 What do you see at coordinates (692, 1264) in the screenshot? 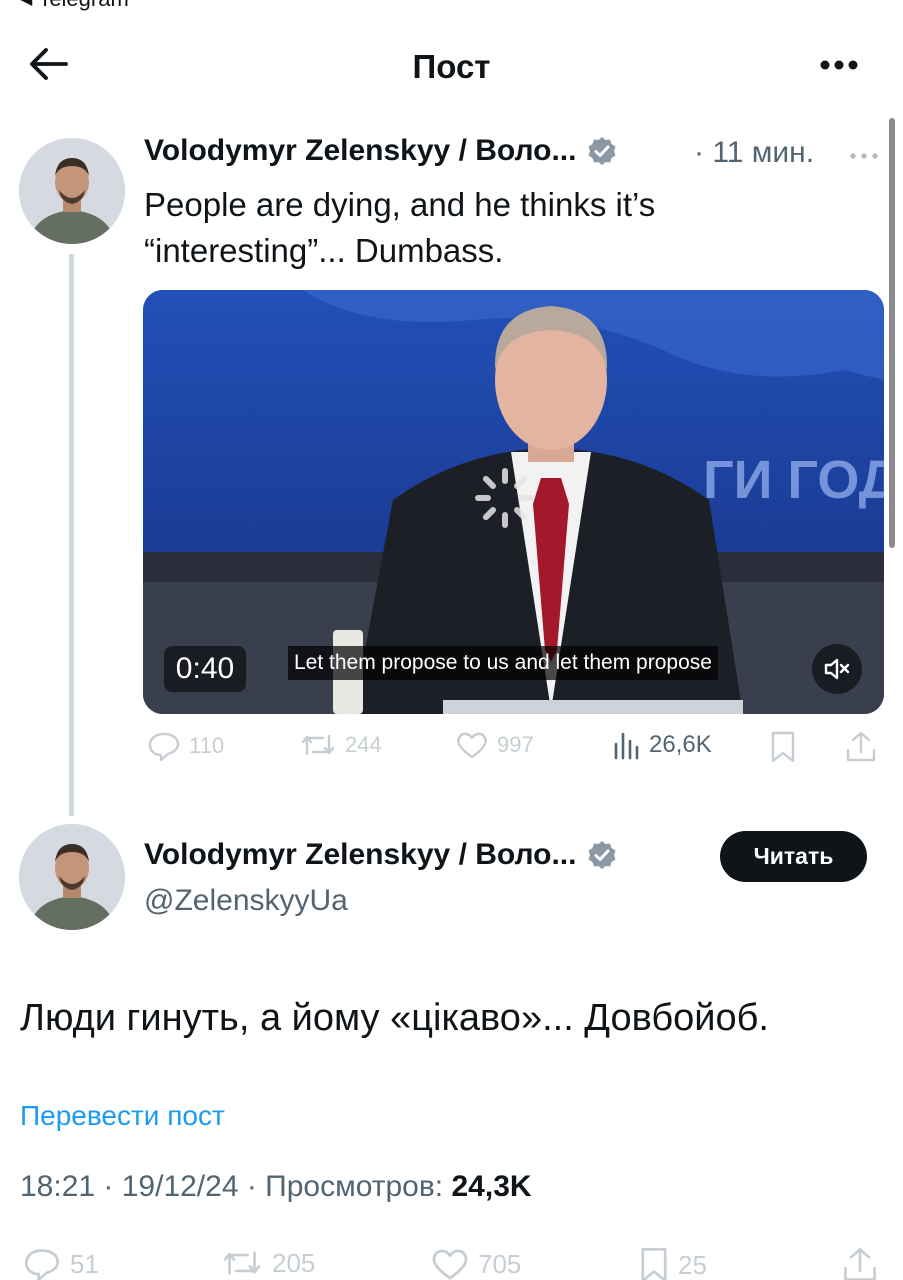
I see `bookmark-count: 25` at bounding box center [692, 1264].